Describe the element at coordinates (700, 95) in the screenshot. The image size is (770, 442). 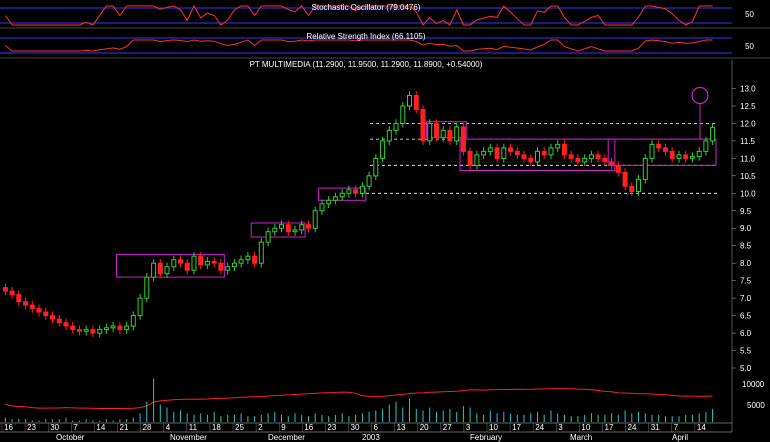
I see `target-circle` at that location.